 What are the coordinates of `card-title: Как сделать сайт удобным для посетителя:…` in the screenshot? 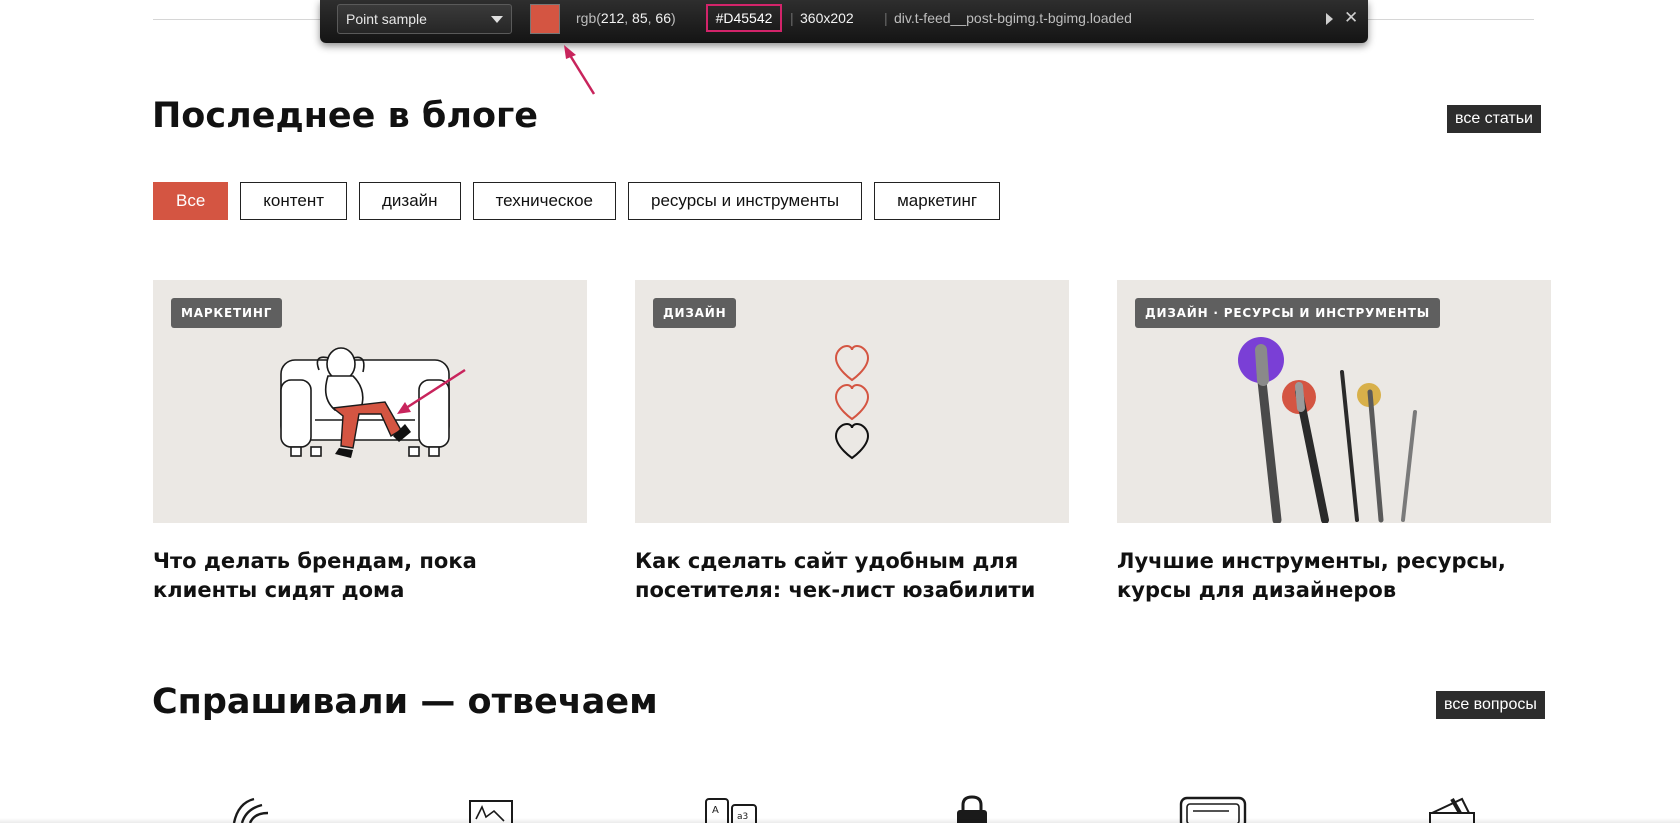 It's located at (845, 576).